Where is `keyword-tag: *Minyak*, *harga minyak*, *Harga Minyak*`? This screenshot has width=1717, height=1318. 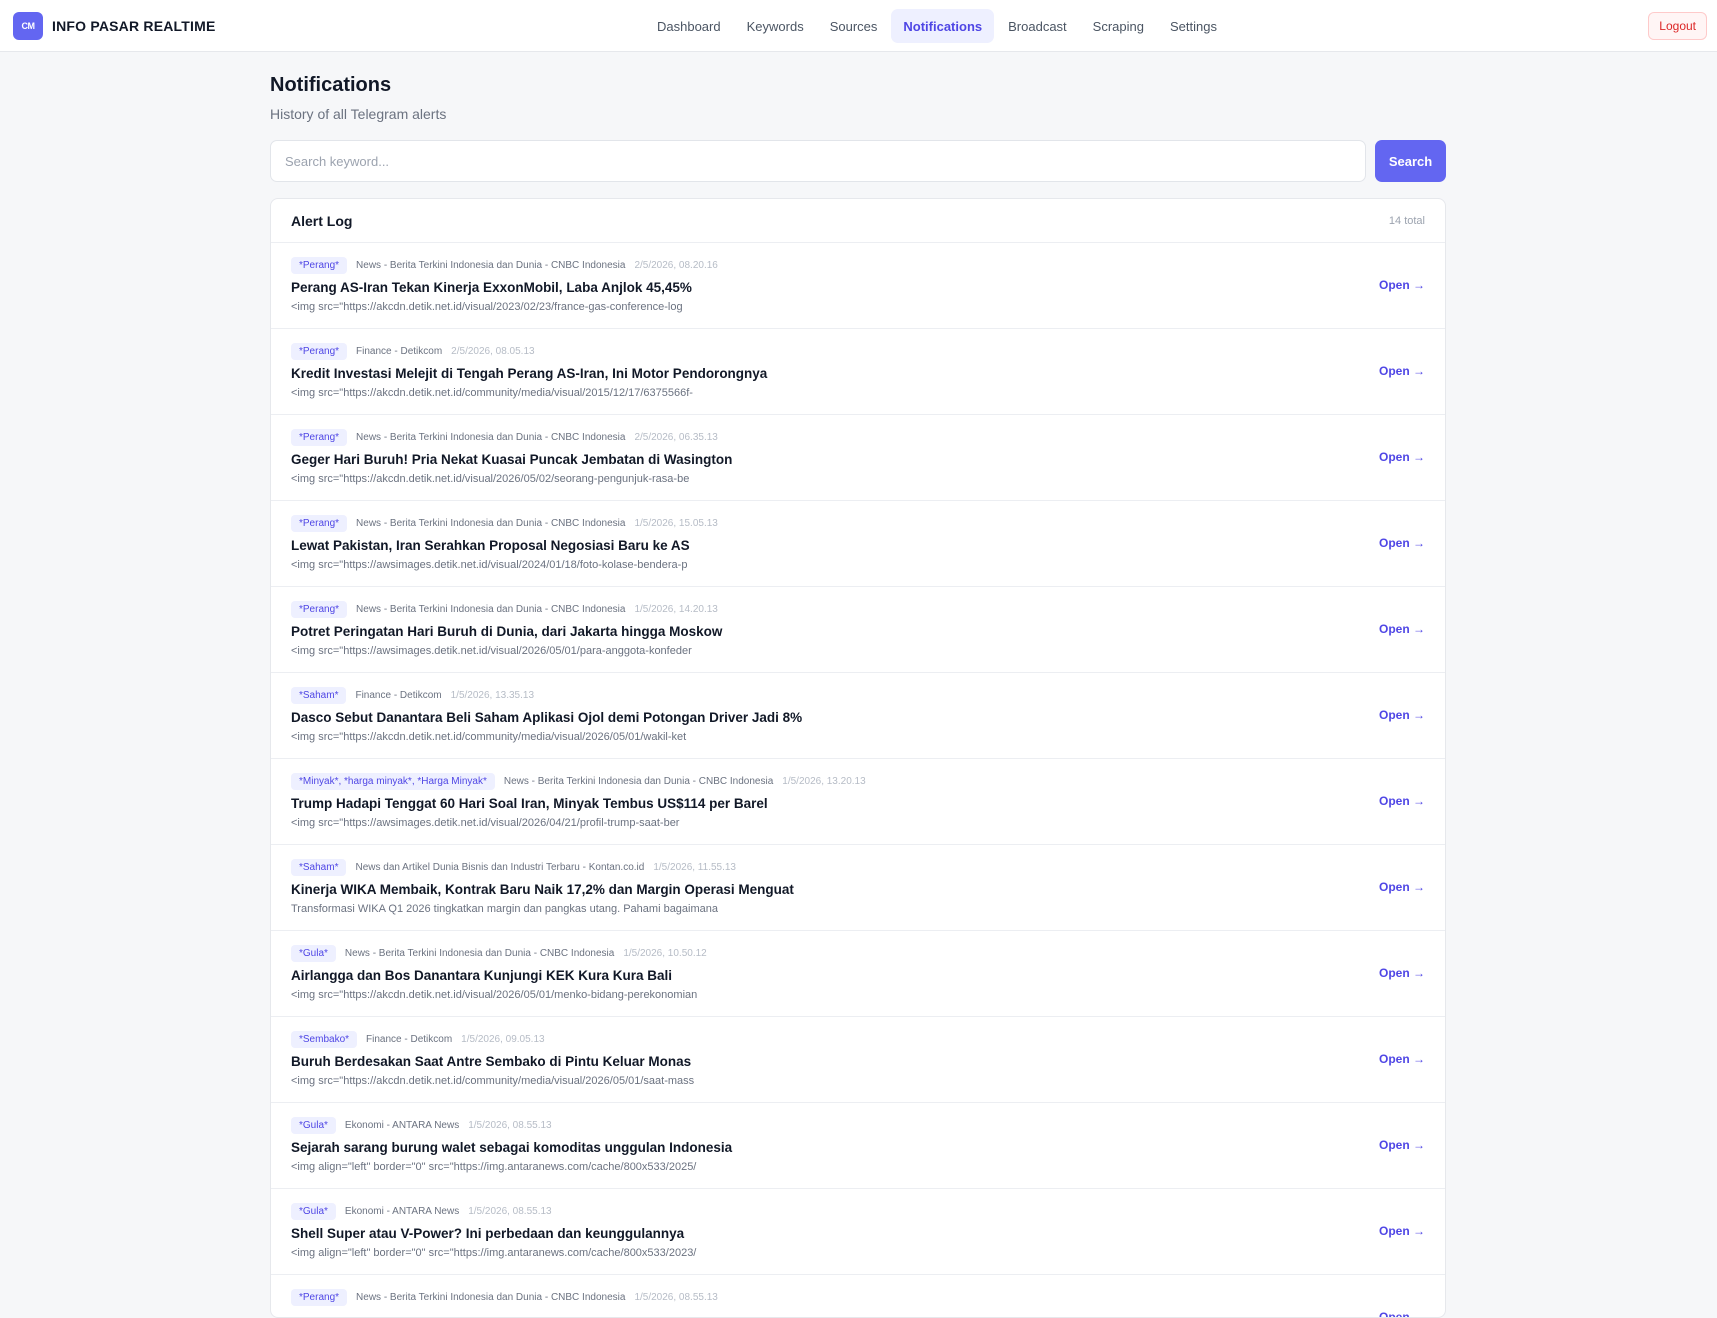 keyword-tag: *Minyak*, *harga minyak*, *Harga Minyak* is located at coordinates (393, 781).